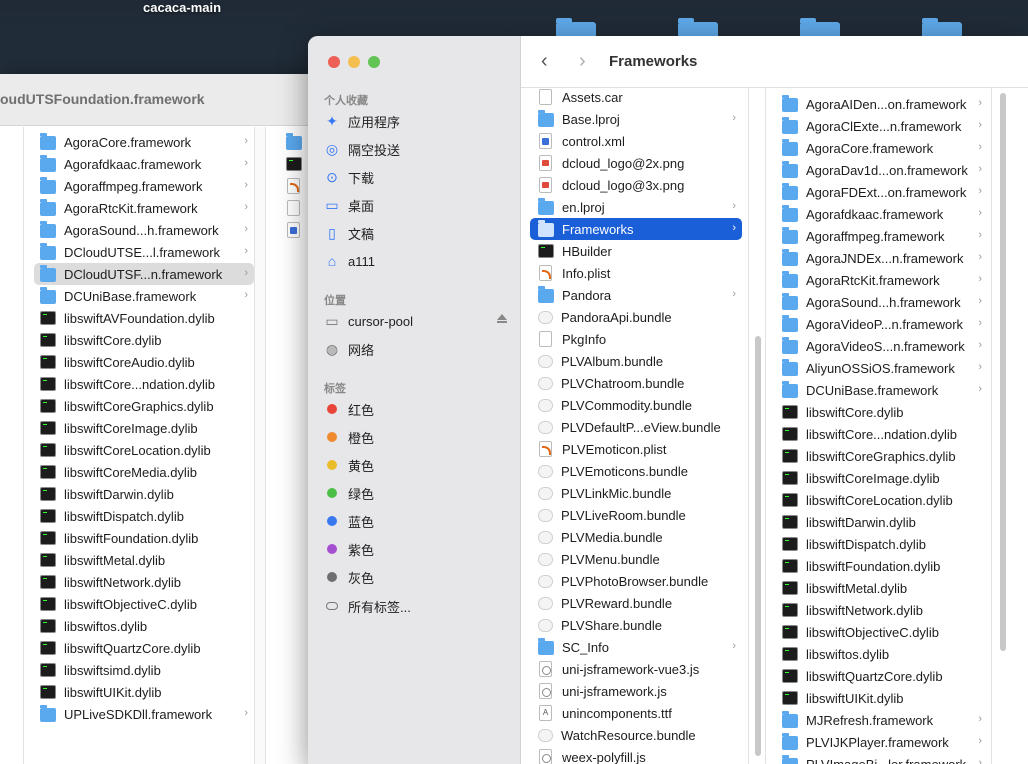 The image size is (1028, 764). I want to click on column-2-scrollbar, so click(1003, 372).